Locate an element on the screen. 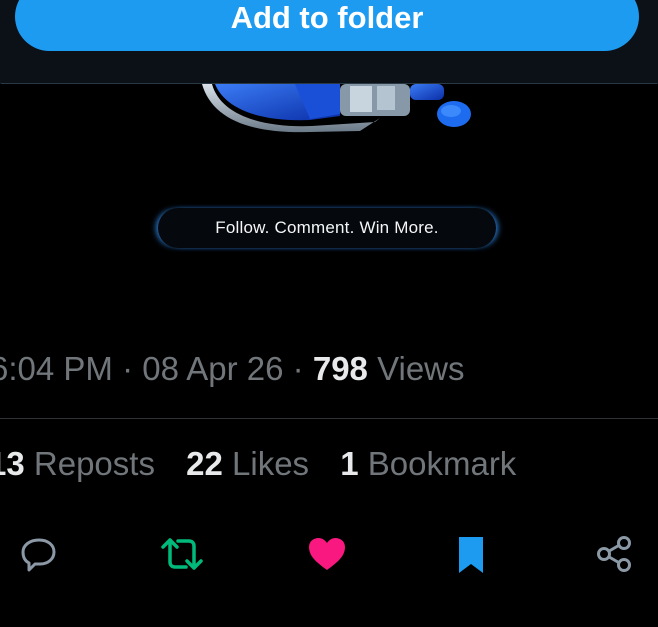 The height and width of the screenshot is (627, 658). add-to-folder-button: Add to folder is located at coordinates (327, 25).